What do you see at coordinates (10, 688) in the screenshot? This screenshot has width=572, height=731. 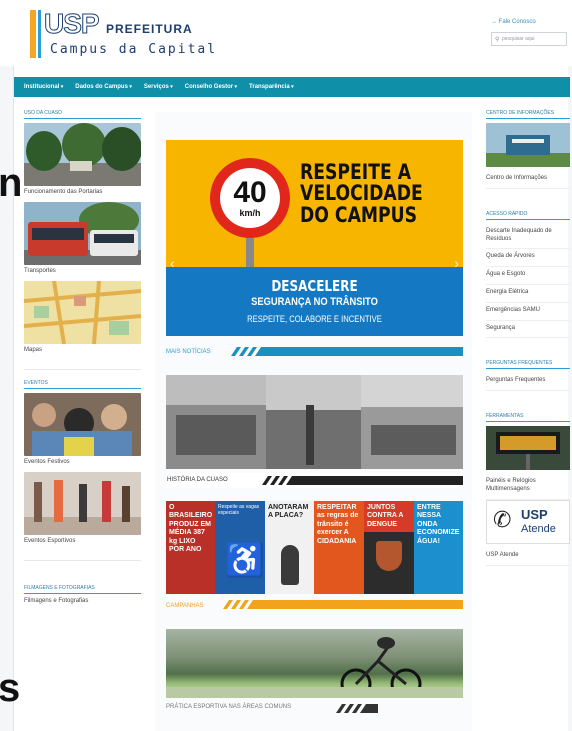 I see `edge-char-bottom: s` at bounding box center [10, 688].